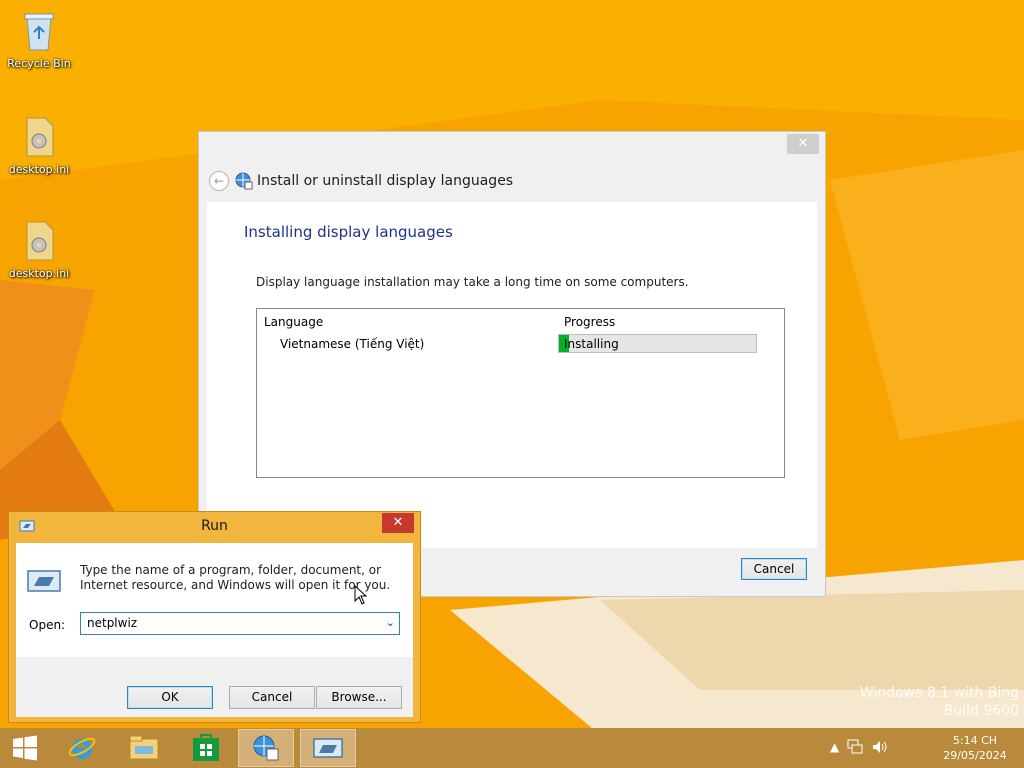 The image size is (1024, 768). I want to click on system-tray: ▲, so click(859, 747).